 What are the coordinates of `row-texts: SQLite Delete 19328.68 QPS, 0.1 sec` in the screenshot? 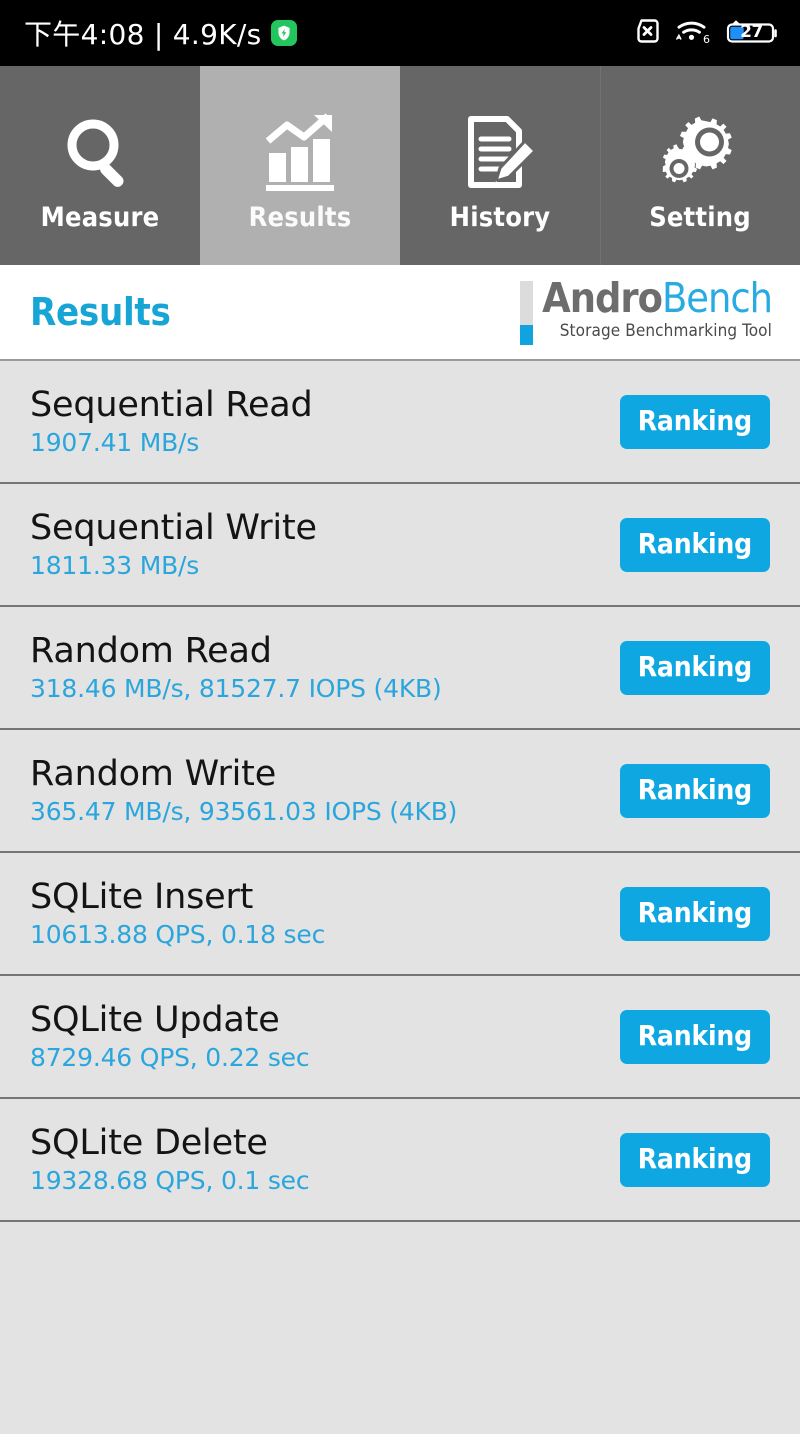 It's located at (170, 1159).